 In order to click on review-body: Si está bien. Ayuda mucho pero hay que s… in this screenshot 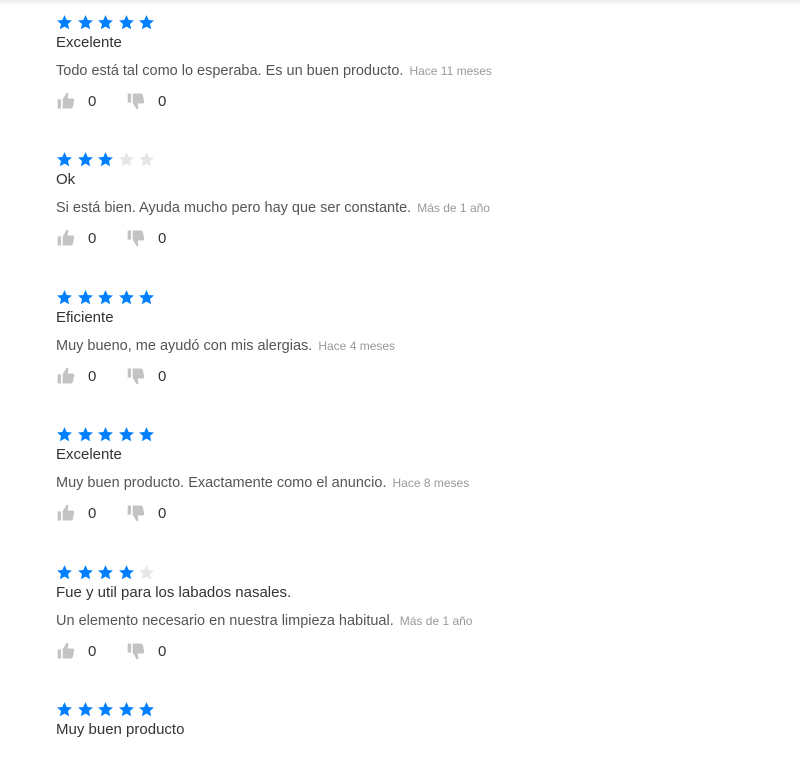, I will do `click(234, 208)`.